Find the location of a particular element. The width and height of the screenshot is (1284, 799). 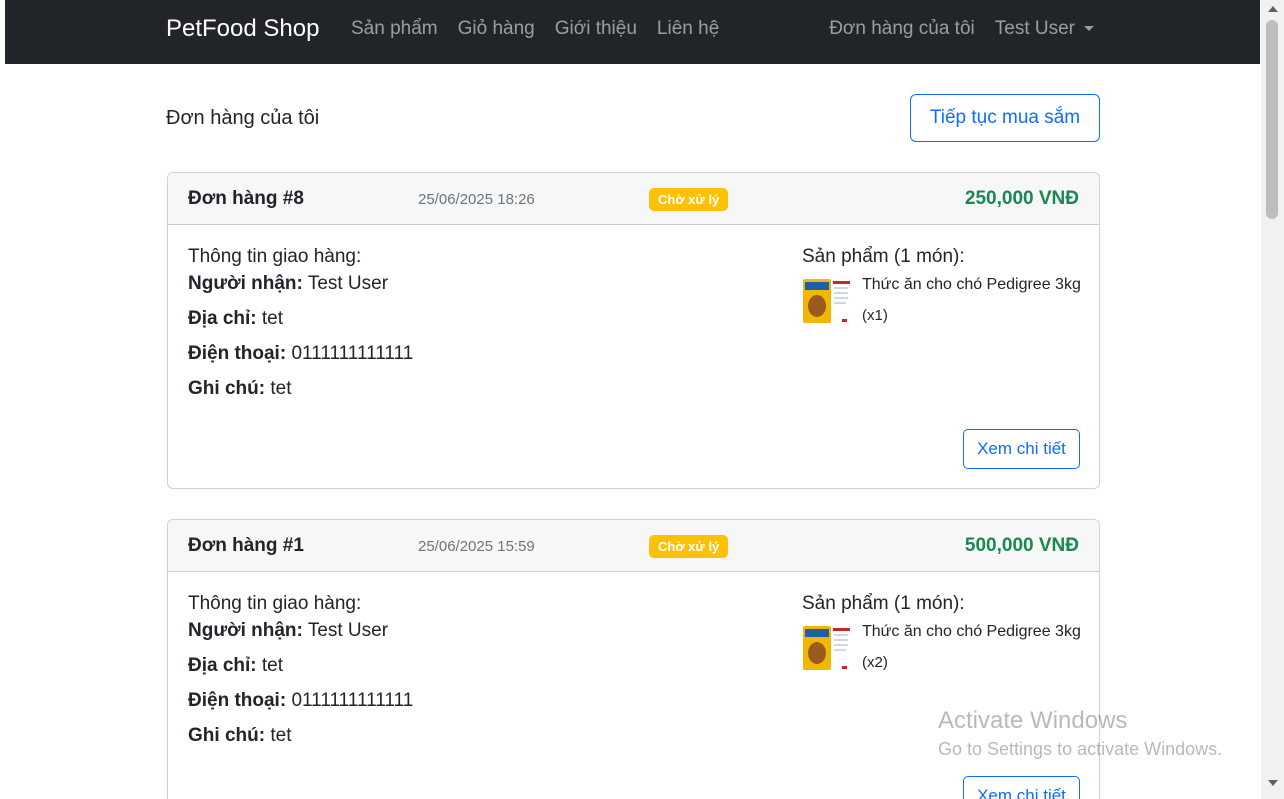

nav-link-products: Sản phẩm is located at coordinates (394, 29).